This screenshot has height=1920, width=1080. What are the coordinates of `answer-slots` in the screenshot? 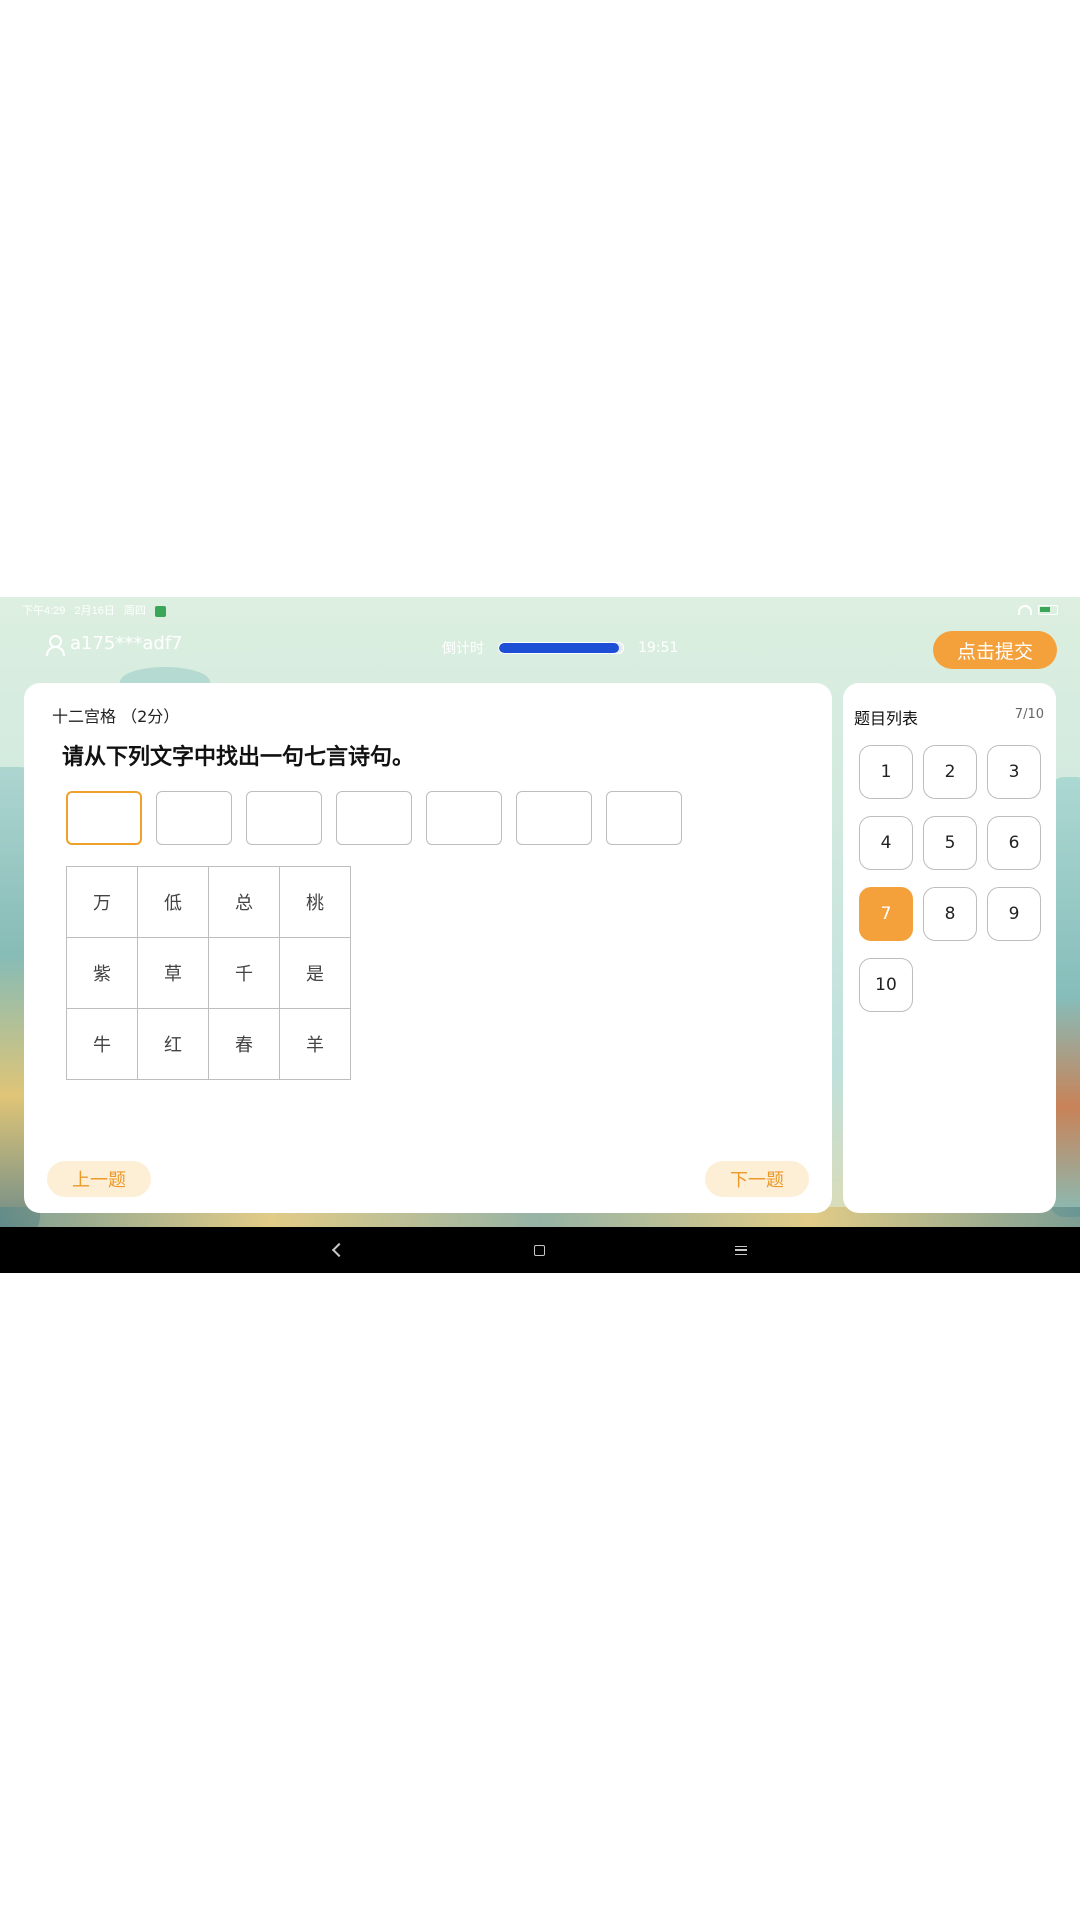 It's located at (374, 818).